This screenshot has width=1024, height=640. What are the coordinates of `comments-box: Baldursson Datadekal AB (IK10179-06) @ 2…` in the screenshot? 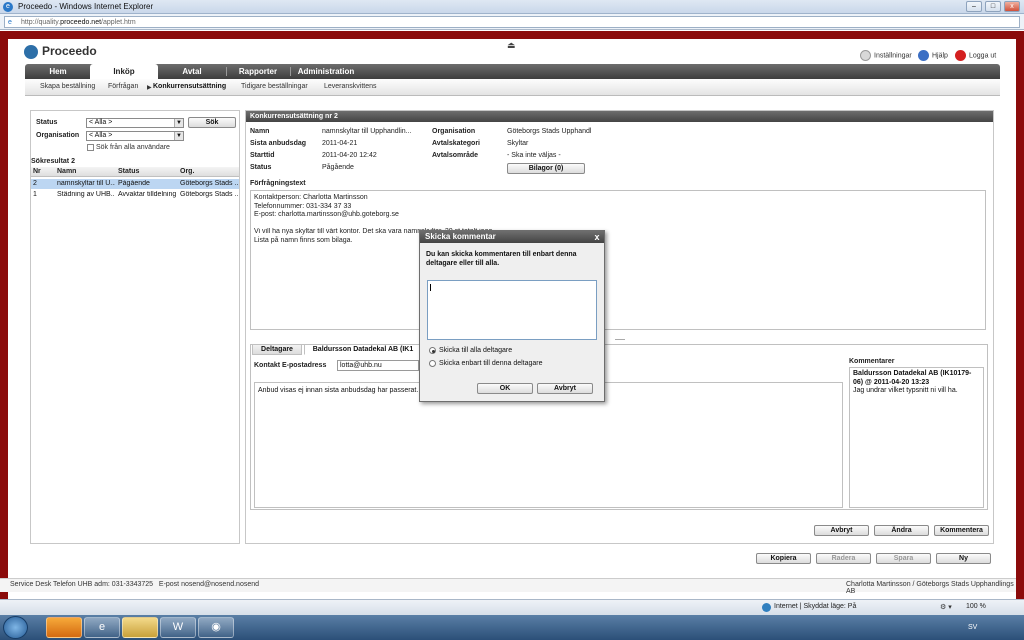 It's located at (916, 437).